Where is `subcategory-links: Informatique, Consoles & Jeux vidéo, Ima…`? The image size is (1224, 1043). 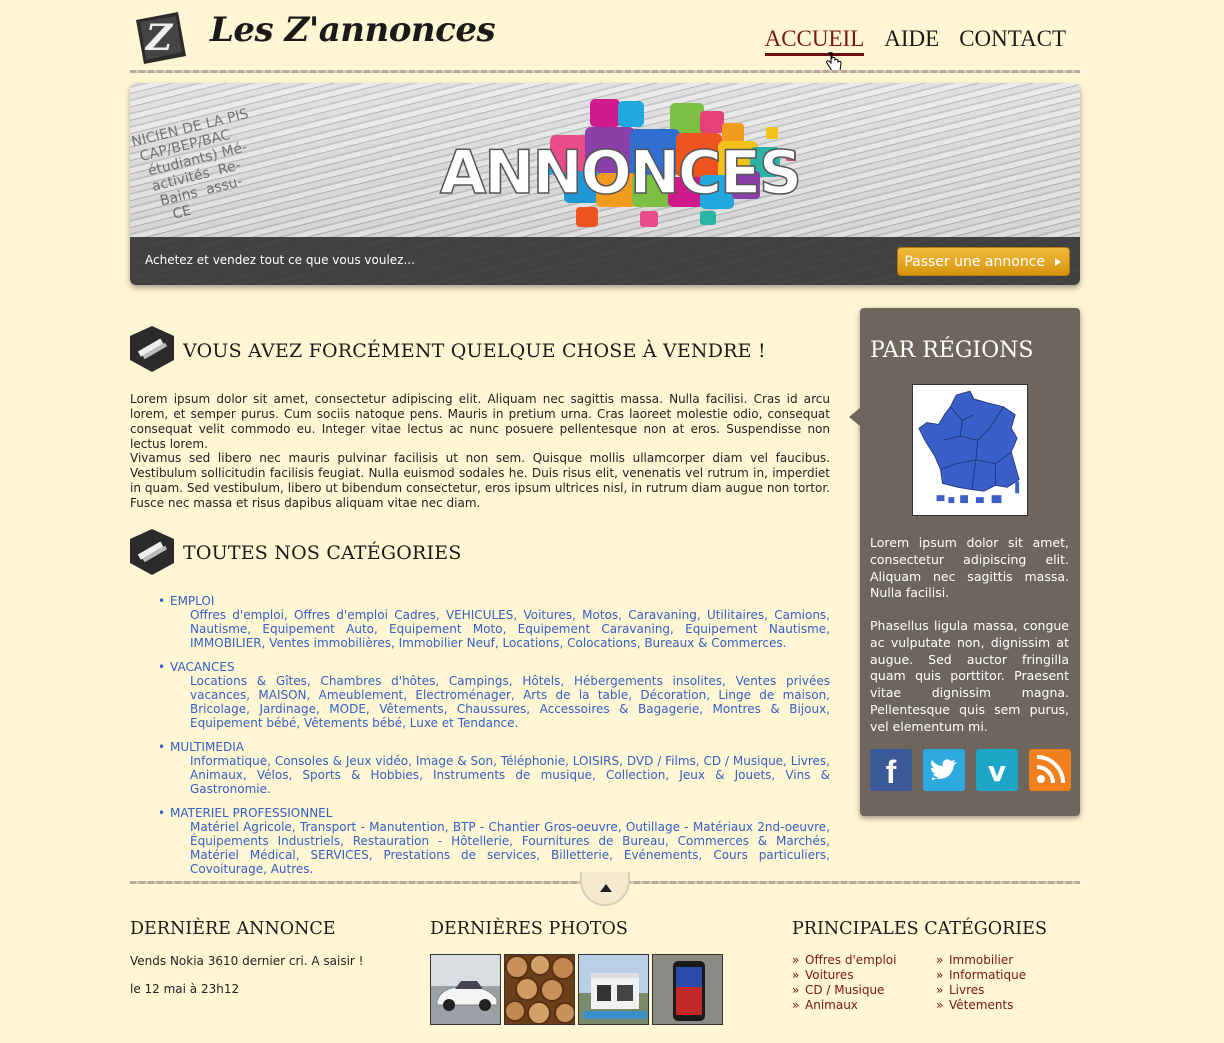 subcategory-links: Informatique, Consoles & Jeux vidéo, Ima… is located at coordinates (494, 775).